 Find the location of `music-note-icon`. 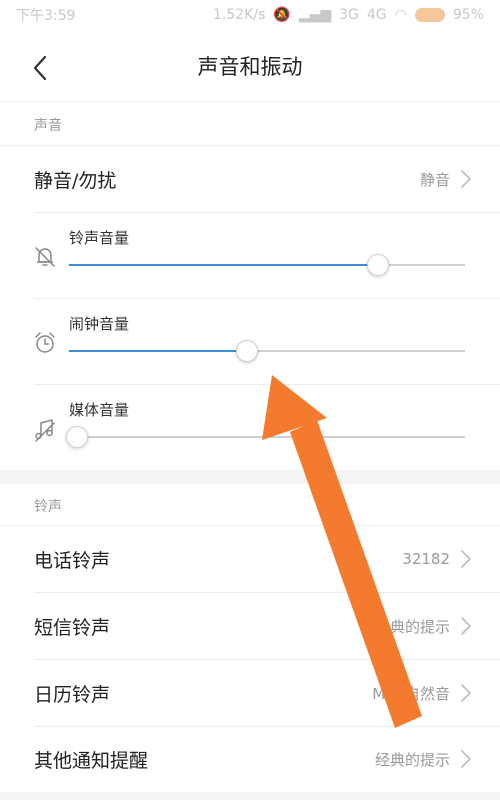

music-note-icon is located at coordinates (45, 430).